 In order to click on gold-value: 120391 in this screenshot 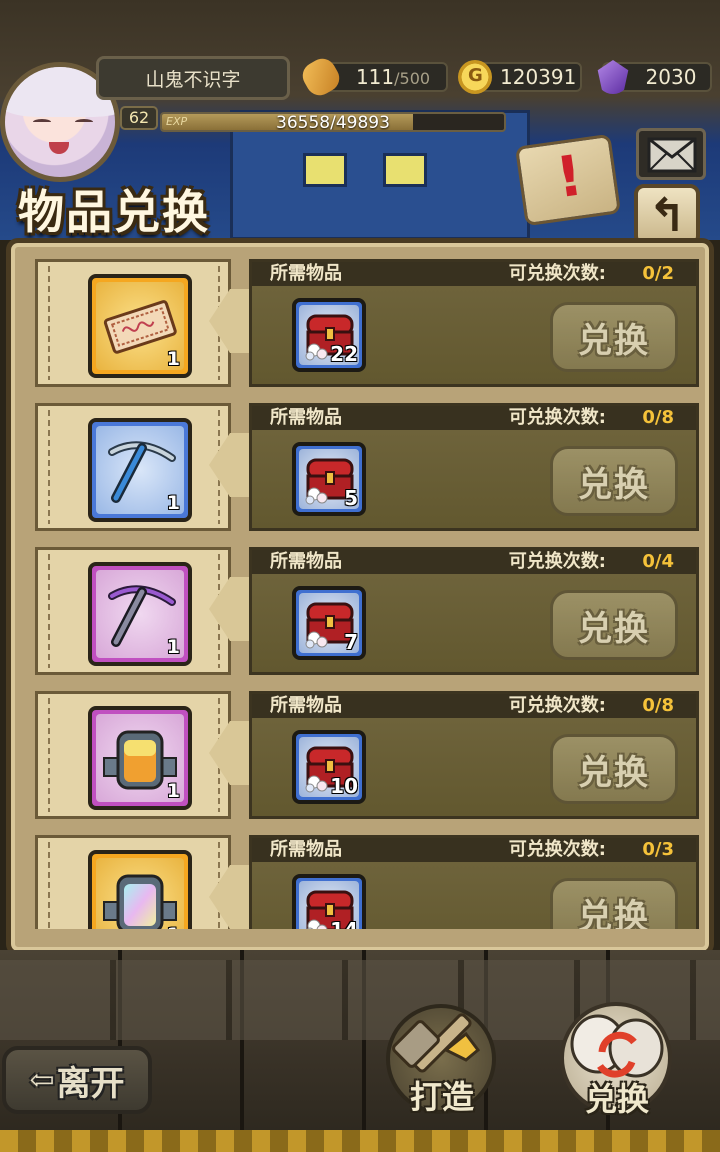, I will do `click(538, 77)`.